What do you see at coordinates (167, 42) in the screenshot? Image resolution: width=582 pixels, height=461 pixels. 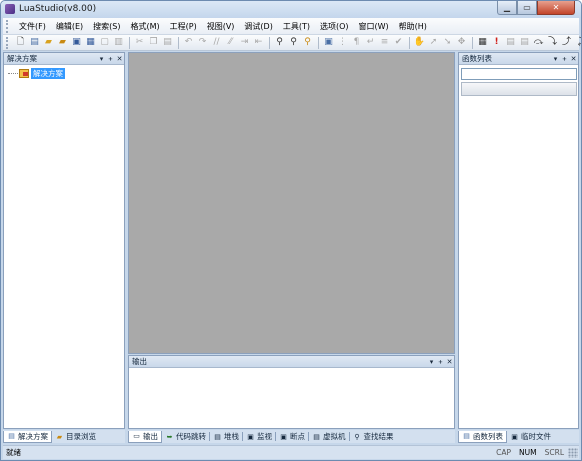 I see `paste-icon: ▤` at bounding box center [167, 42].